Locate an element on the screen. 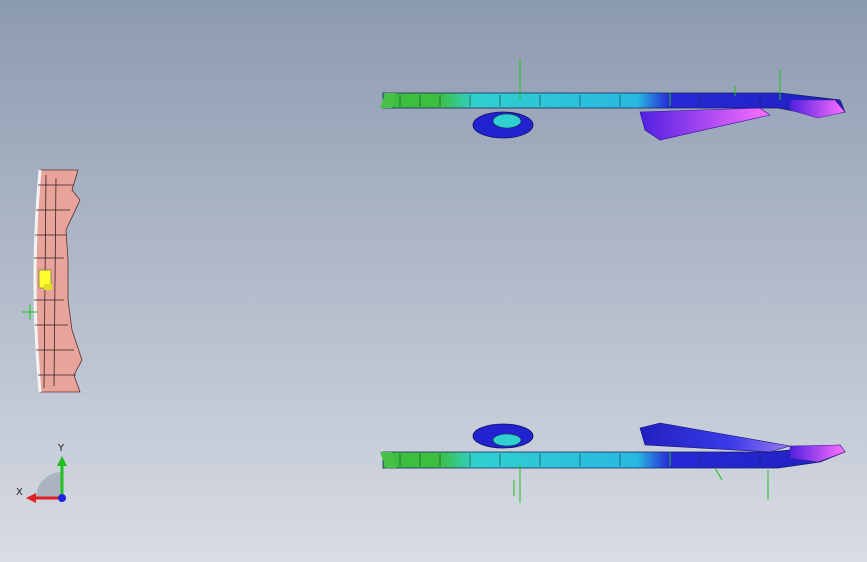  axis-triad: Y X is located at coordinates (44, 475).